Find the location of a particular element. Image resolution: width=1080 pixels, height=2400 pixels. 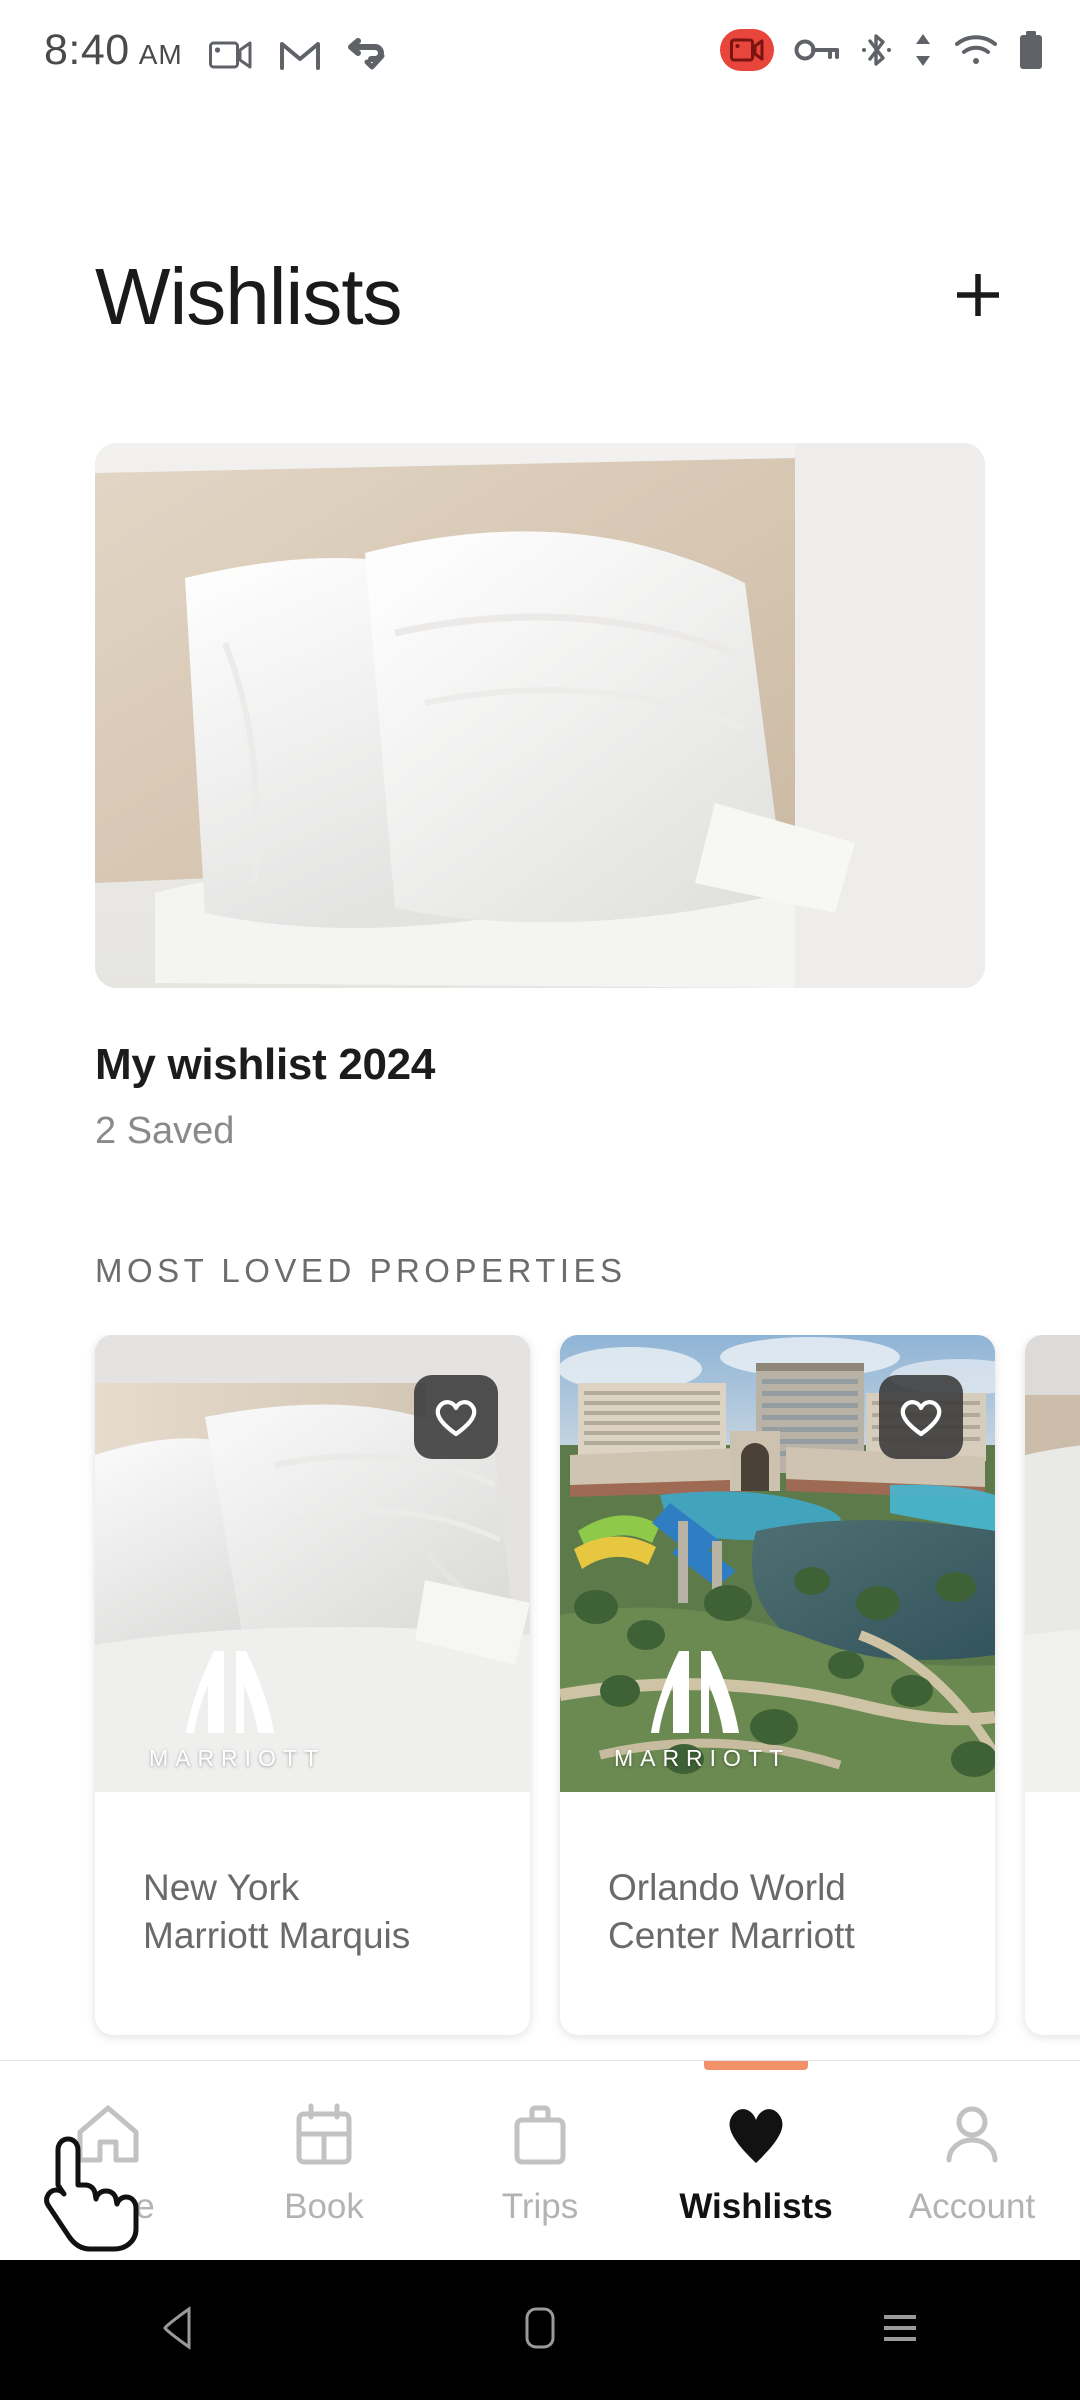

status-bar: 8:40 AM is located at coordinates (540, 50).